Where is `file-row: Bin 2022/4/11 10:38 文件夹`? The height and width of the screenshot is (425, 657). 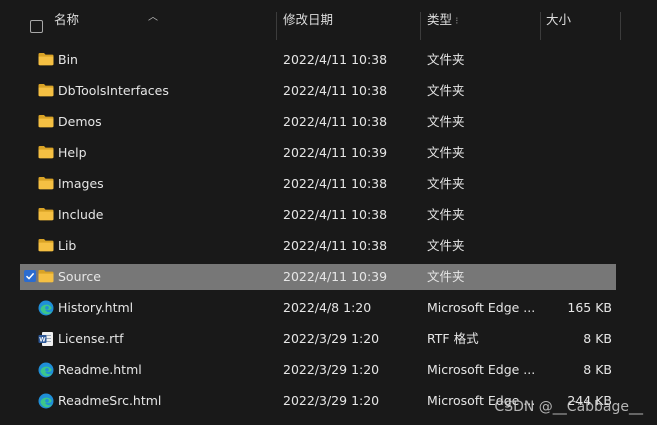
file-row: Bin 2022/4/11 10:38 文件夹 is located at coordinates (318, 60).